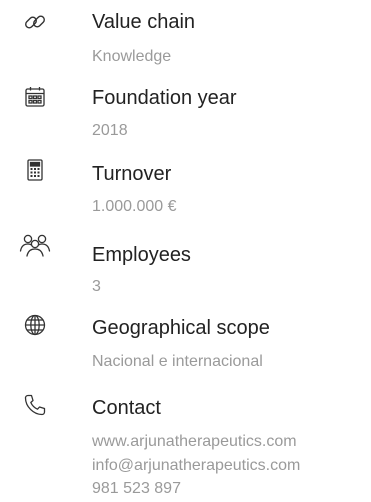 The width and height of the screenshot is (371, 502). What do you see at coordinates (35, 97) in the screenshot?
I see `calendar-icon` at bounding box center [35, 97].